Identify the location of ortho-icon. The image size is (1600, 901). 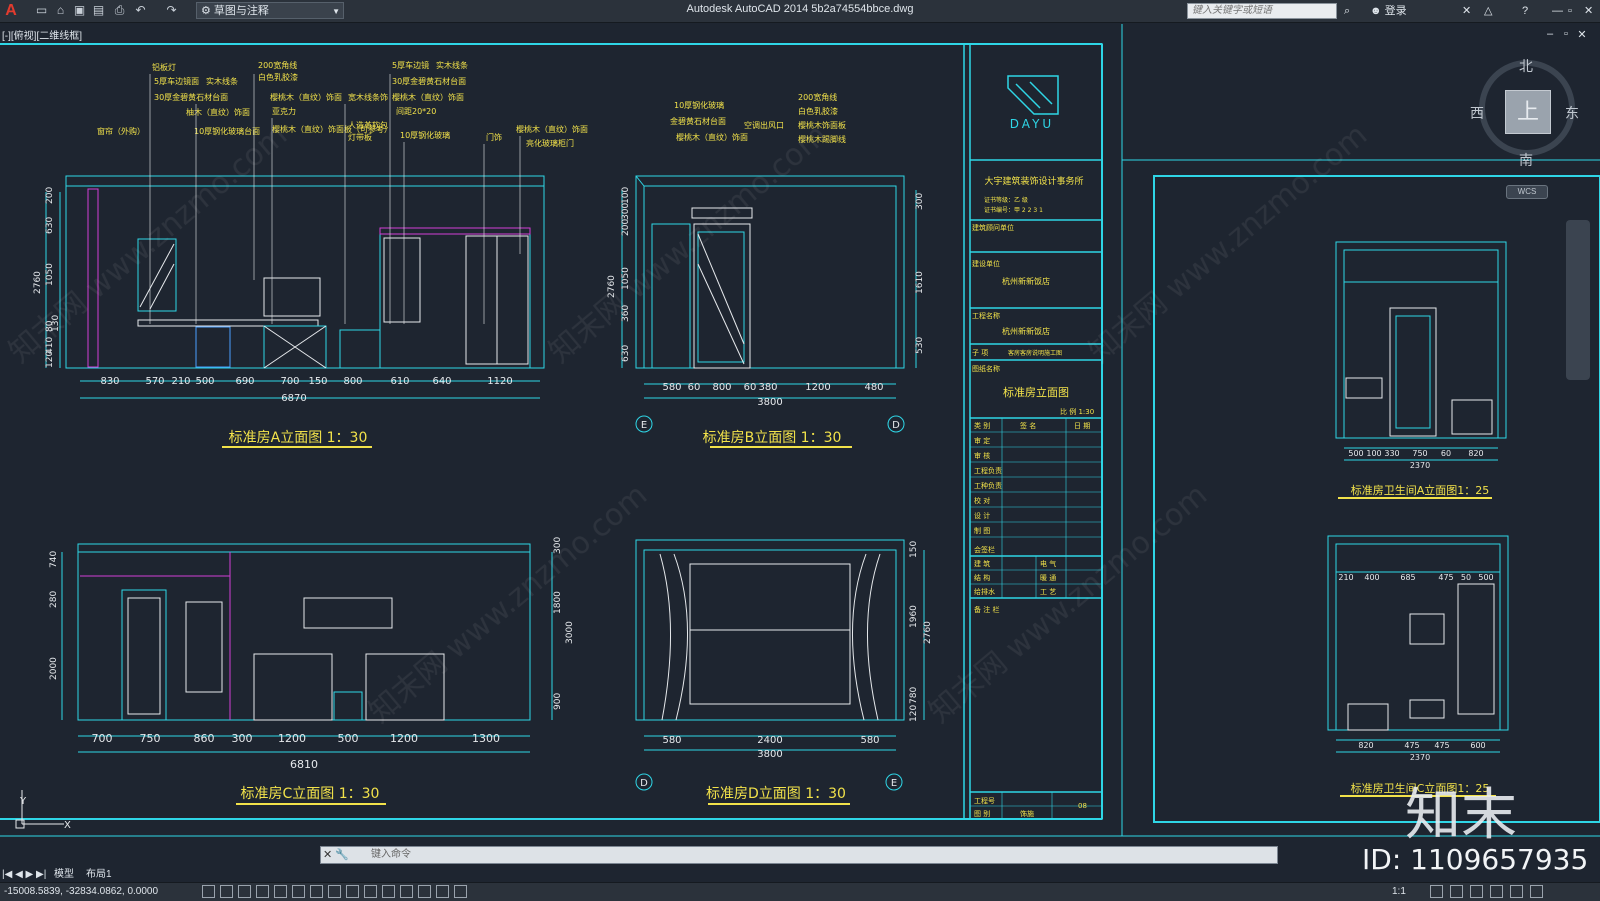
(244, 891).